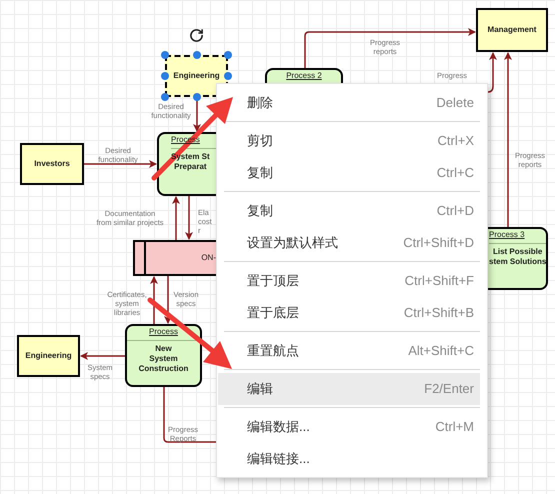 The image size is (555, 494). Describe the element at coordinates (455, 173) in the screenshot. I see `shortcut-text: Ctrl+C` at that location.